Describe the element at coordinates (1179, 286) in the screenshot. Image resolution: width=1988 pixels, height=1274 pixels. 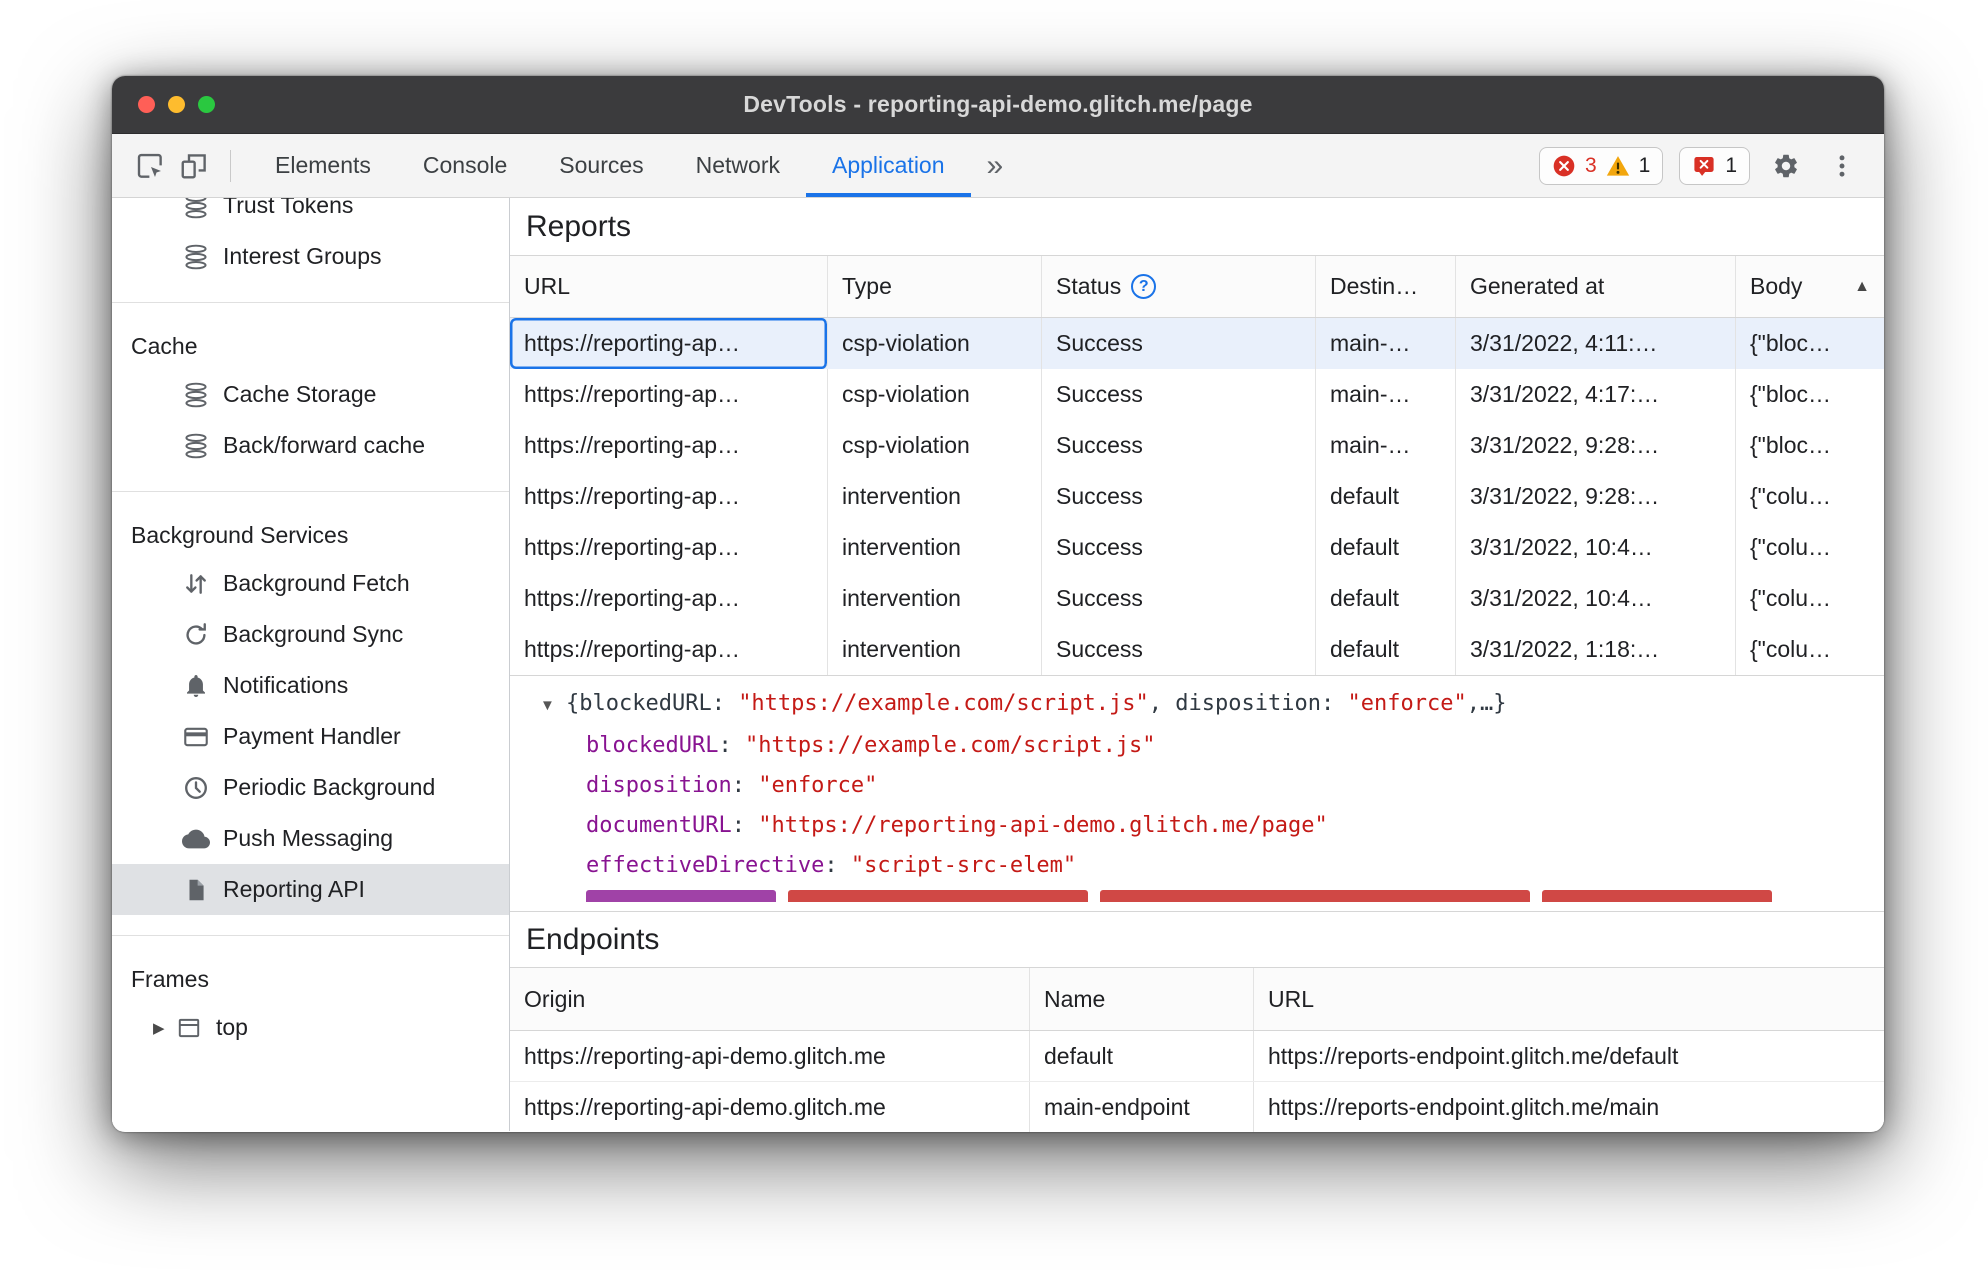
I see `column-header-status: Status ?` at that location.